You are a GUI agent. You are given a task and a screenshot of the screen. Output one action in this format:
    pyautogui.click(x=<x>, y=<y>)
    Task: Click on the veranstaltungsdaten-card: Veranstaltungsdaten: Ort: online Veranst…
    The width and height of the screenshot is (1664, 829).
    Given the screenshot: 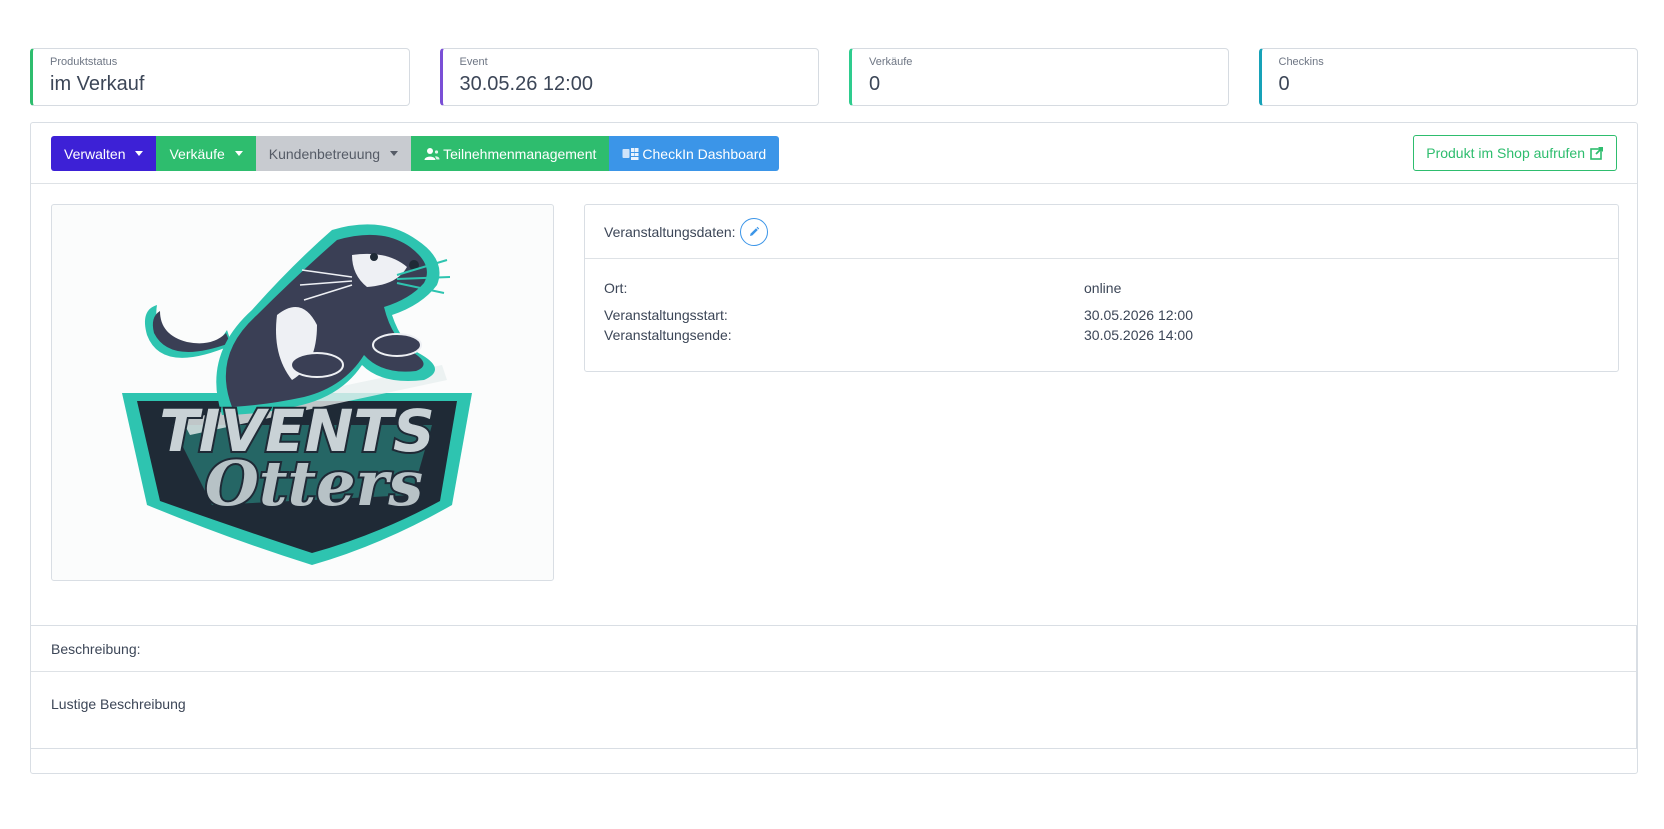 What is the action you would take?
    pyautogui.click(x=1101, y=288)
    